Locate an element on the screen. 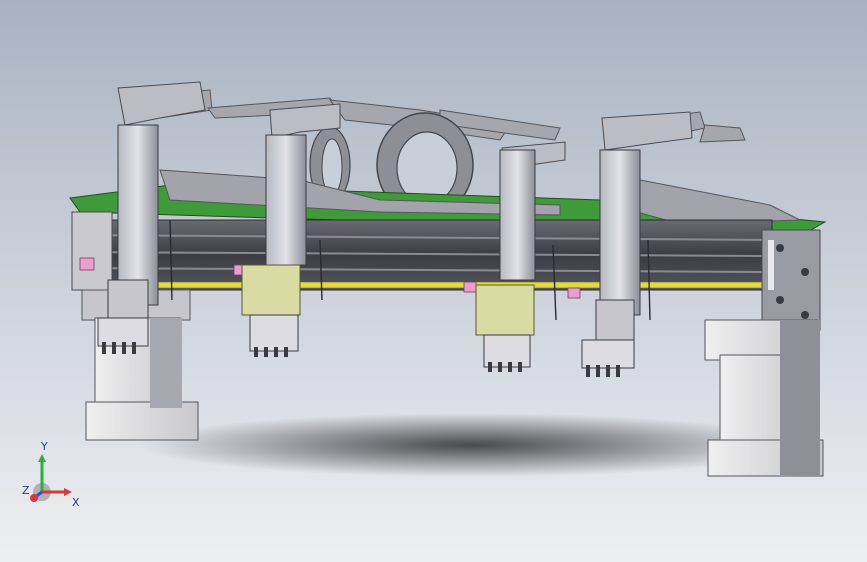 The height and width of the screenshot is (562, 867). ground-shadow is located at coordinates (470, 445).